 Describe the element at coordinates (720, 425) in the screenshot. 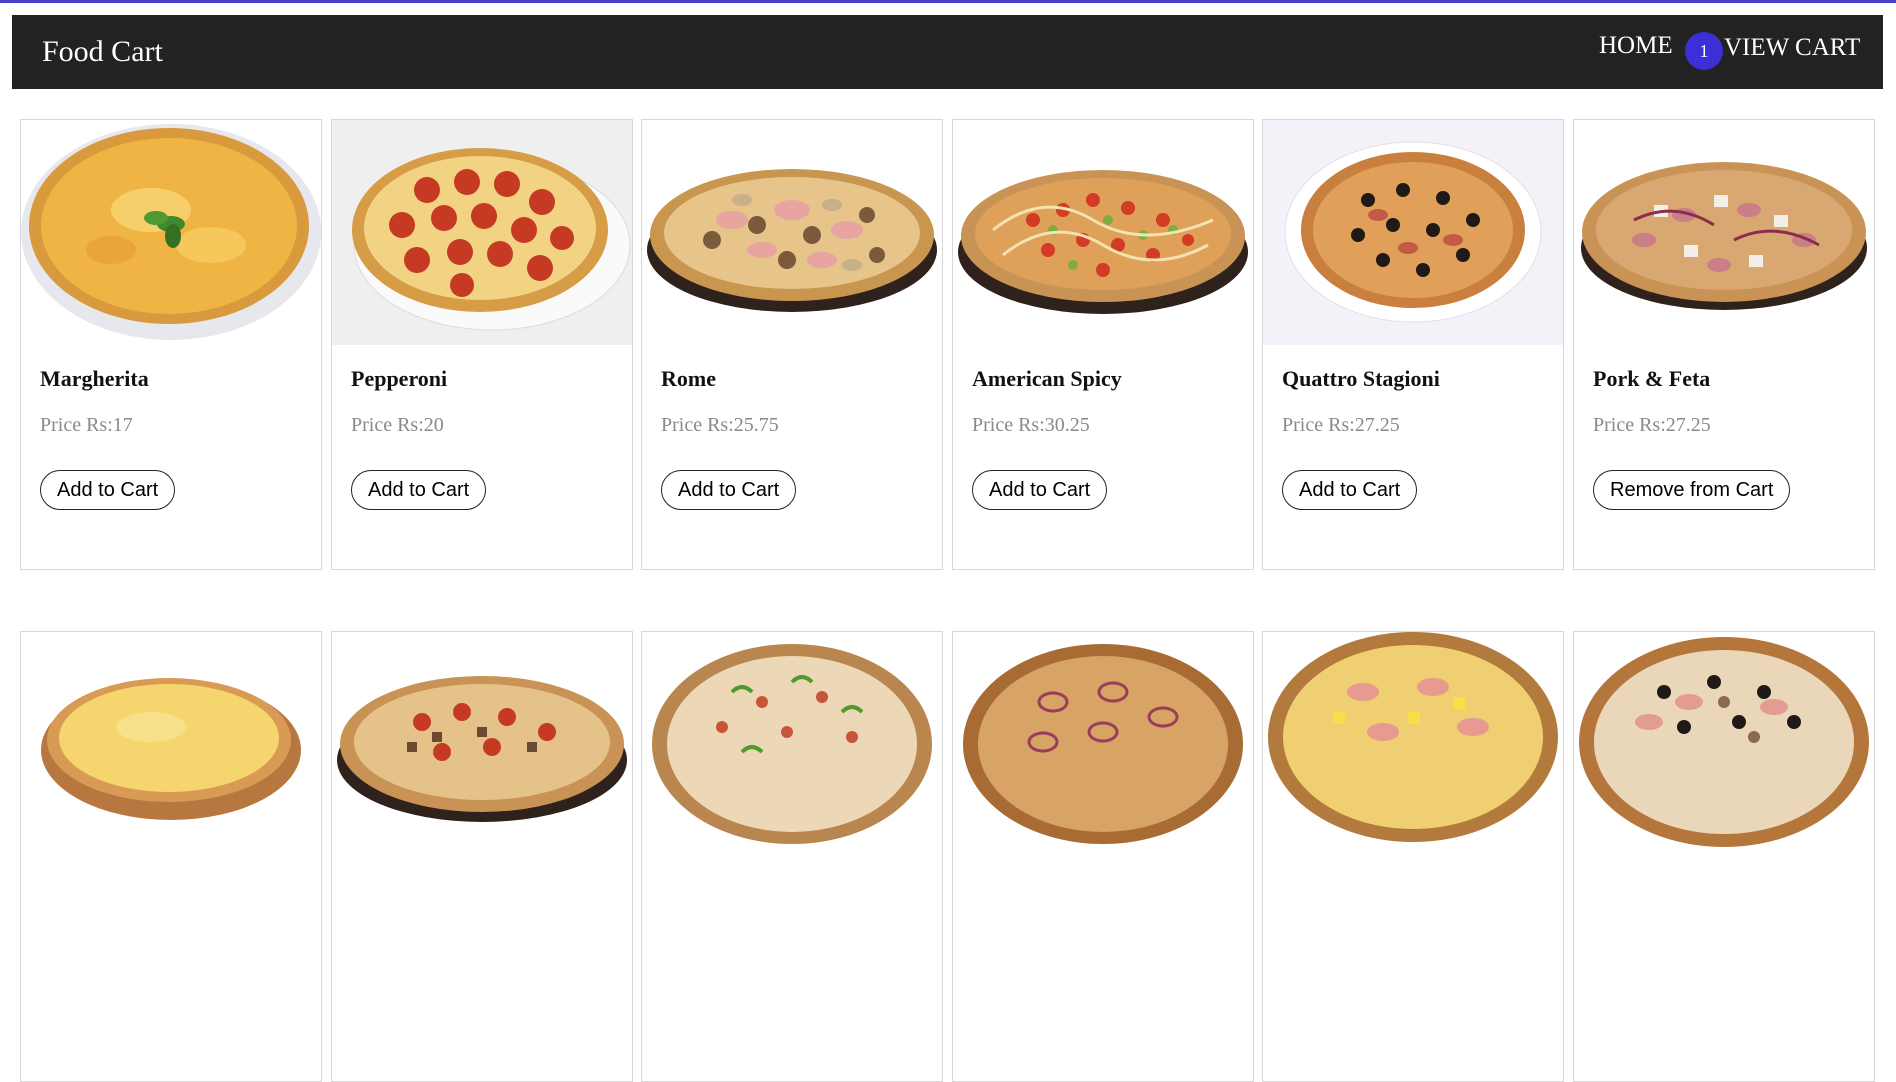

I see `product-price: Price Rs:25.75` at that location.